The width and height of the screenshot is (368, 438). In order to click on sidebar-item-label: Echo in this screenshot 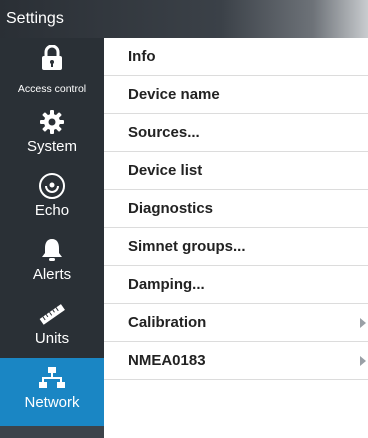, I will do `click(52, 210)`.